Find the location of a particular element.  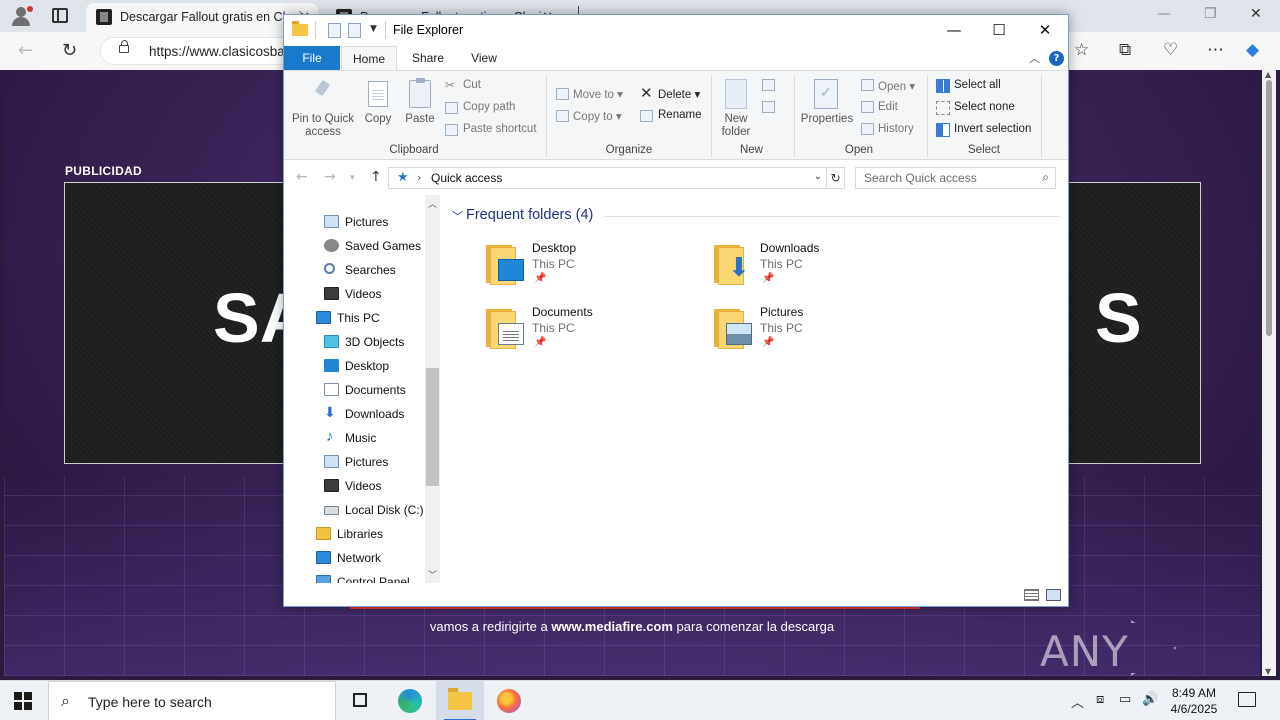

tab-actions-icon is located at coordinates (60, 15).